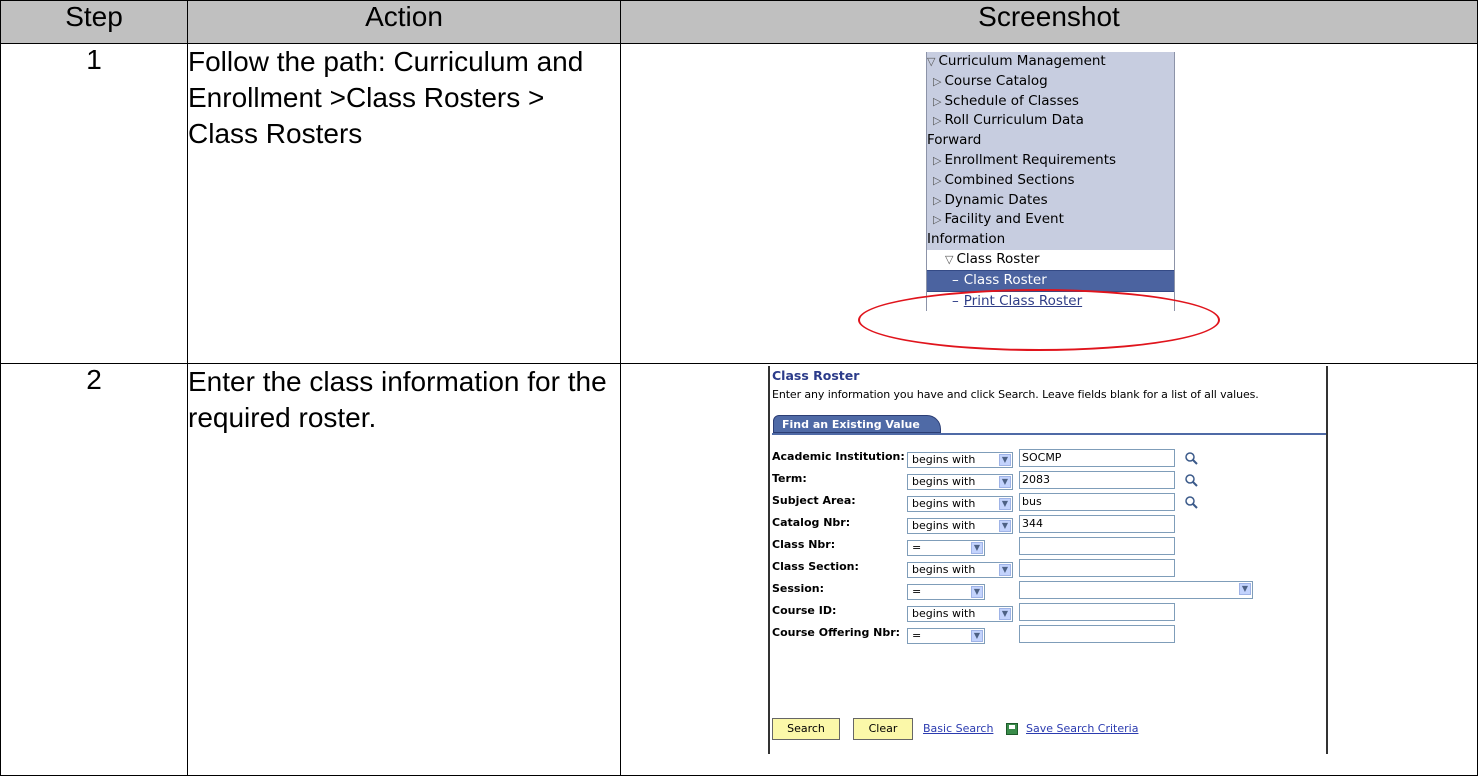 This screenshot has width=1479, height=777. Describe the element at coordinates (1050, 259) in the screenshot. I see `menu-item-class-roster-folder: ▽ Class Roster` at that location.